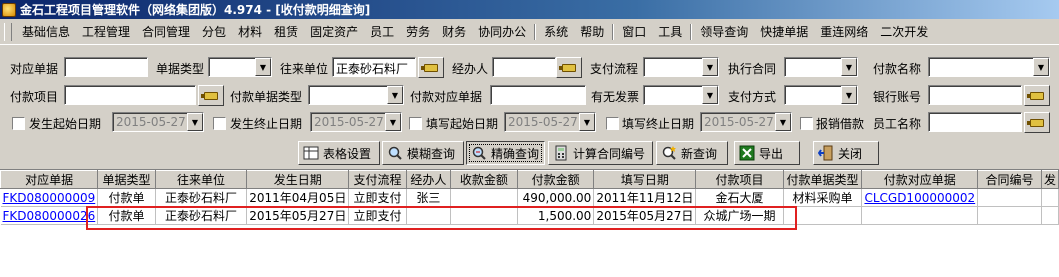  What do you see at coordinates (739, 179) in the screenshot?
I see `col-header-pay-item: 付款项目` at bounding box center [739, 179].